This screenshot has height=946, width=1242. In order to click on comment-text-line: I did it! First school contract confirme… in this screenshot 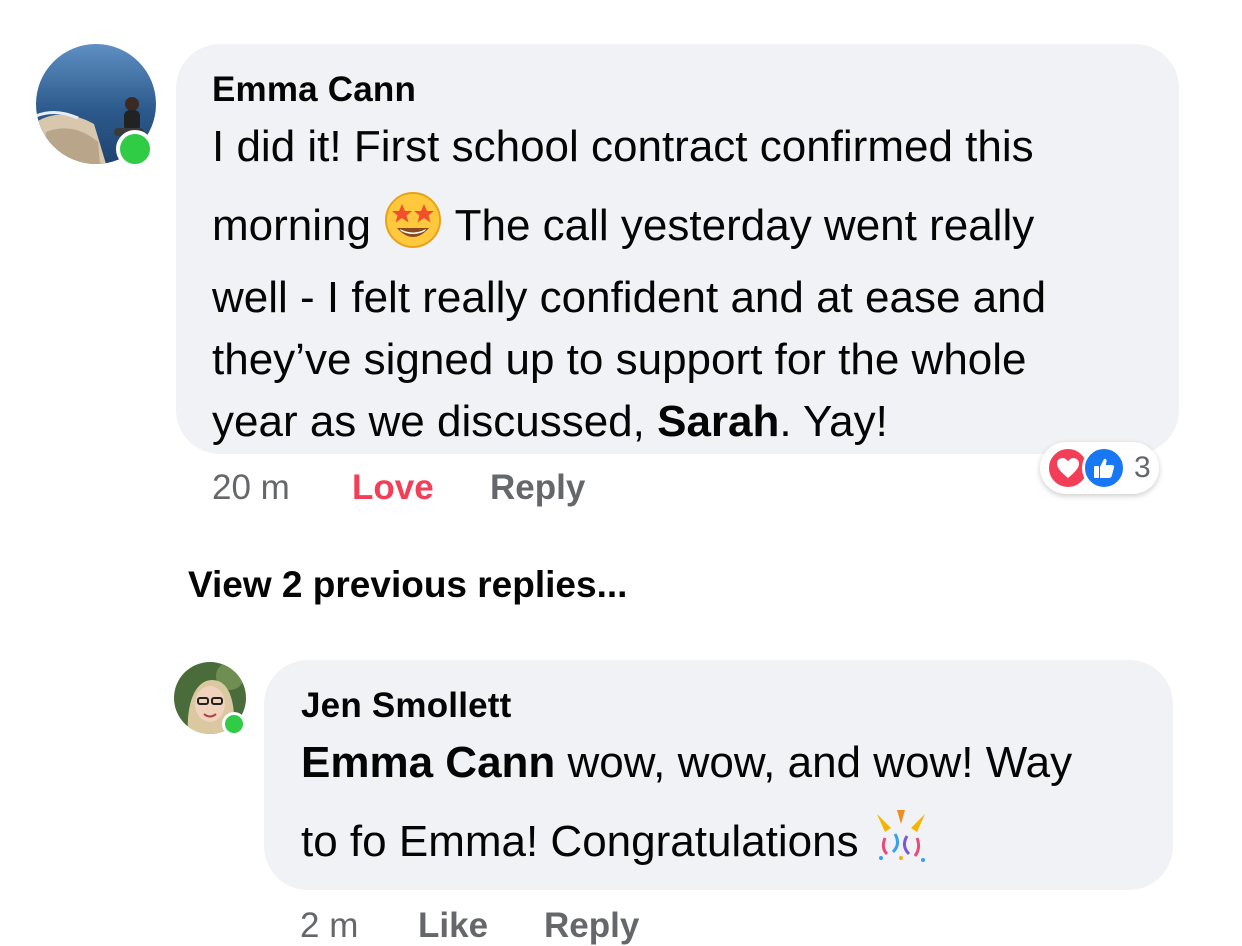, I will do `click(623, 146)`.